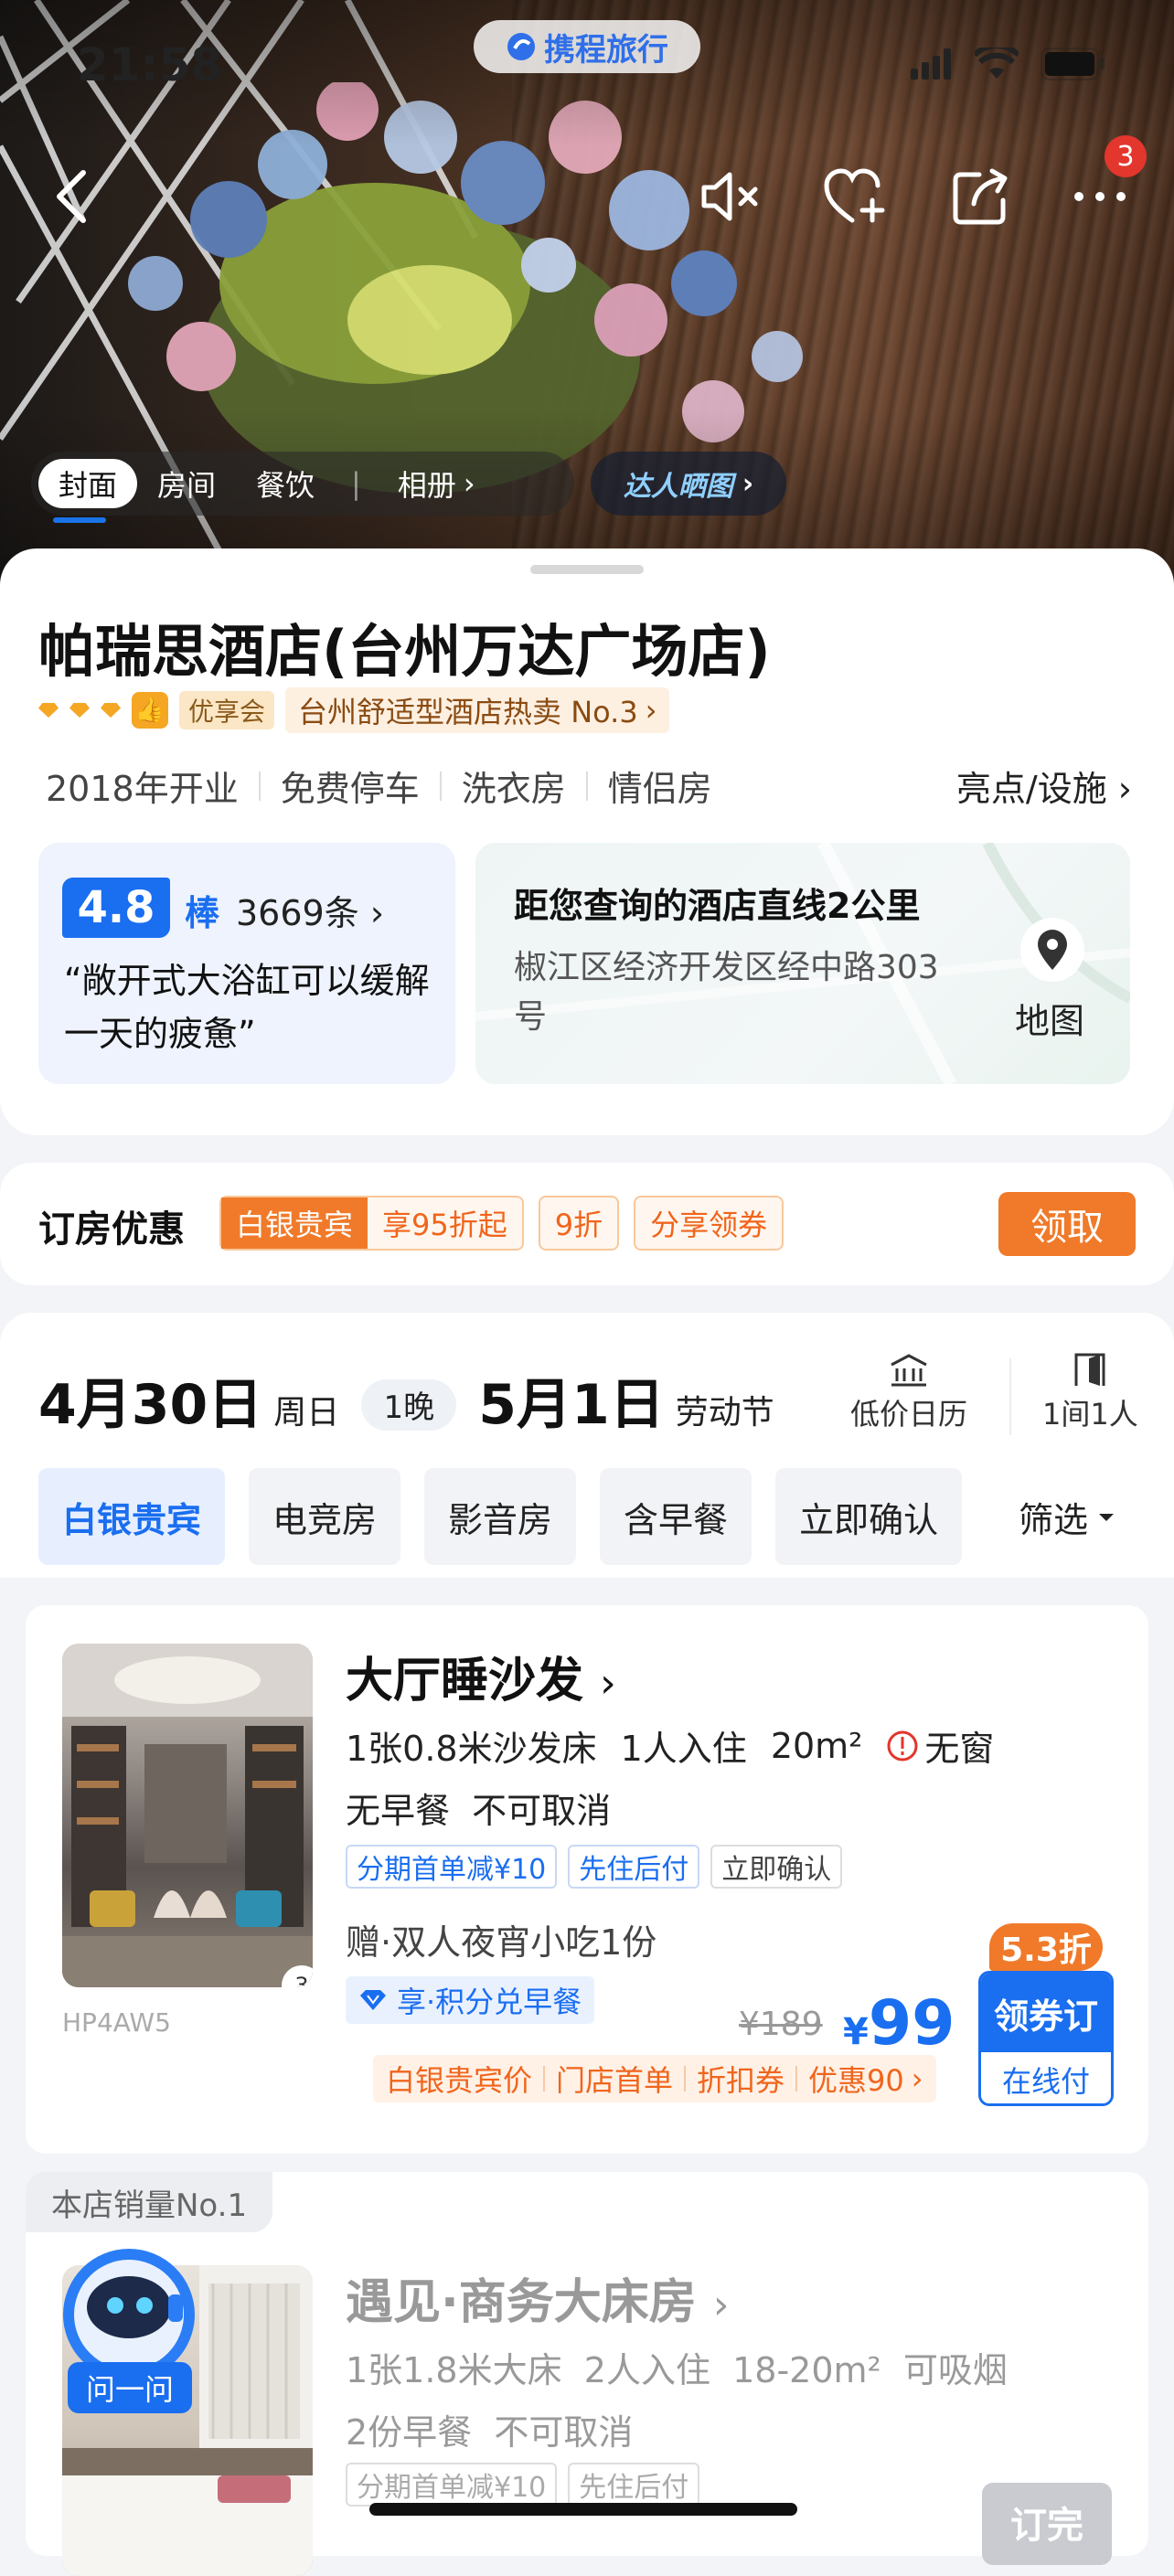 Image resolution: width=1174 pixels, height=2576 pixels. What do you see at coordinates (587, 569) in the screenshot?
I see `sheet-grabber` at bounding box center [587, 569].